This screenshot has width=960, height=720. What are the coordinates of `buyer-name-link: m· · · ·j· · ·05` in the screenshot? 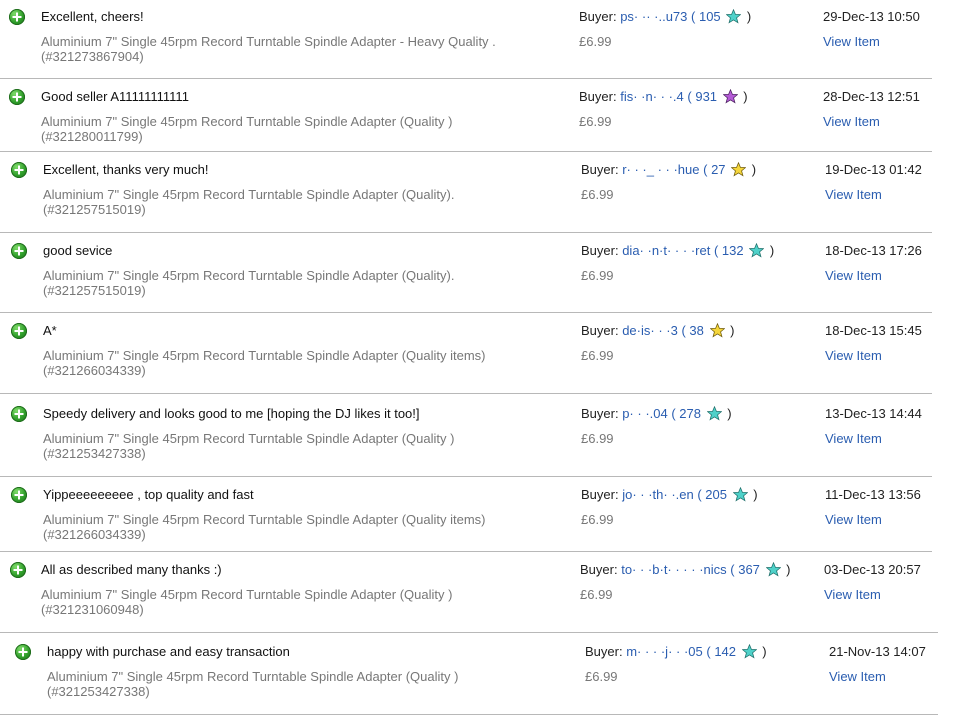 It's located at (664, 651).